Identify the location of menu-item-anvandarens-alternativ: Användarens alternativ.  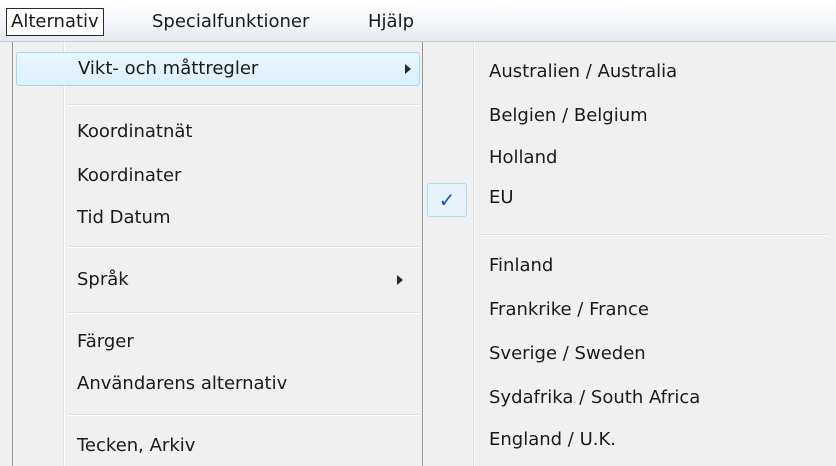
(214, 384).